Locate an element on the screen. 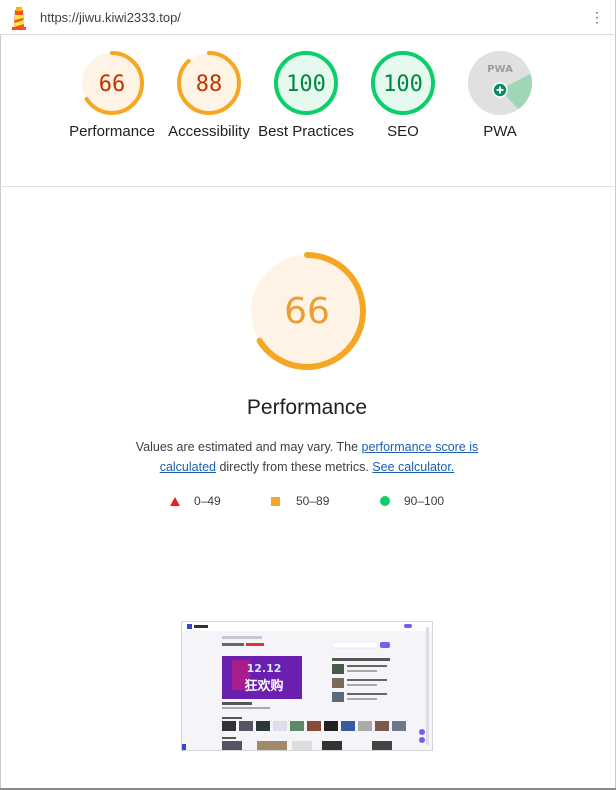  score-ring: 88 is located at coordinates (209, 83).